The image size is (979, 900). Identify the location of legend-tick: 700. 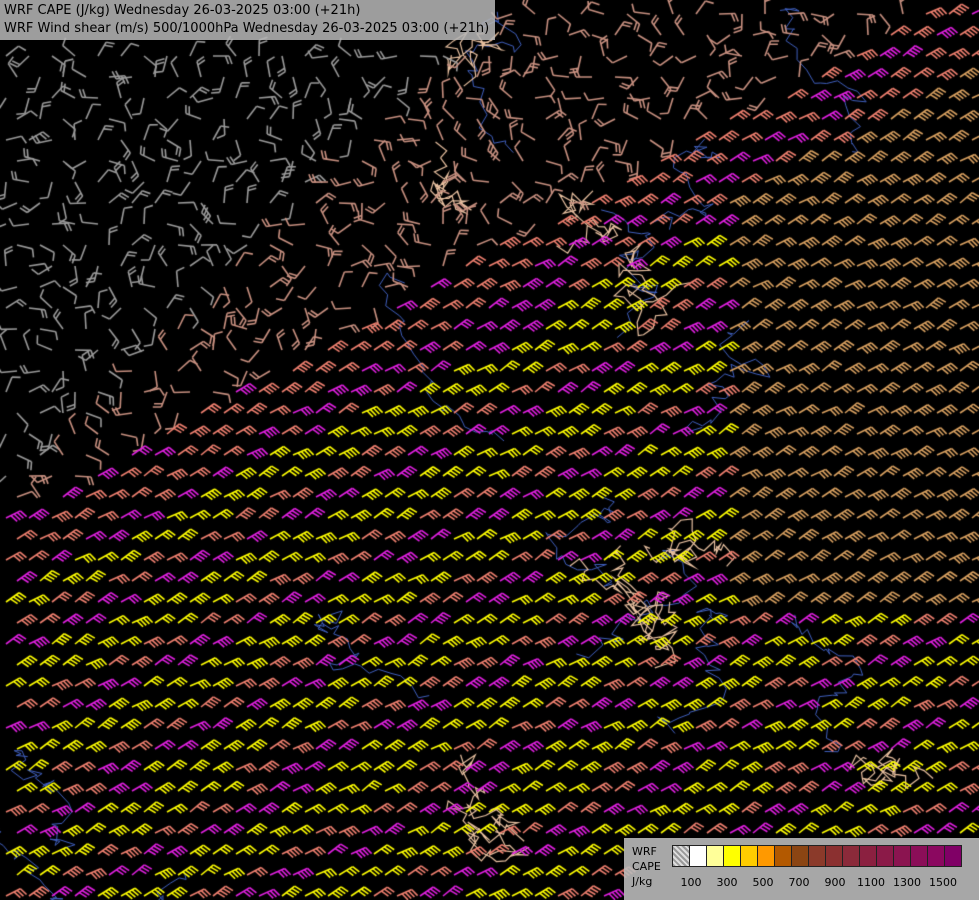
(799, 882).